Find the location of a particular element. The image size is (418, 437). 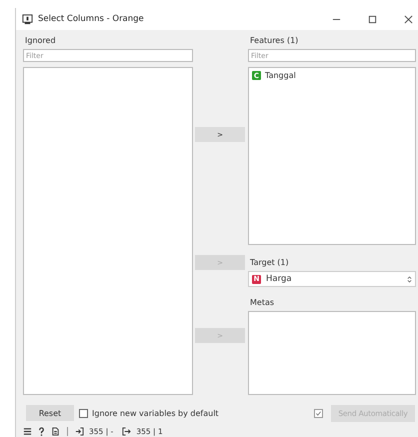

section-title: Metas is located at coordinates (262, 303).